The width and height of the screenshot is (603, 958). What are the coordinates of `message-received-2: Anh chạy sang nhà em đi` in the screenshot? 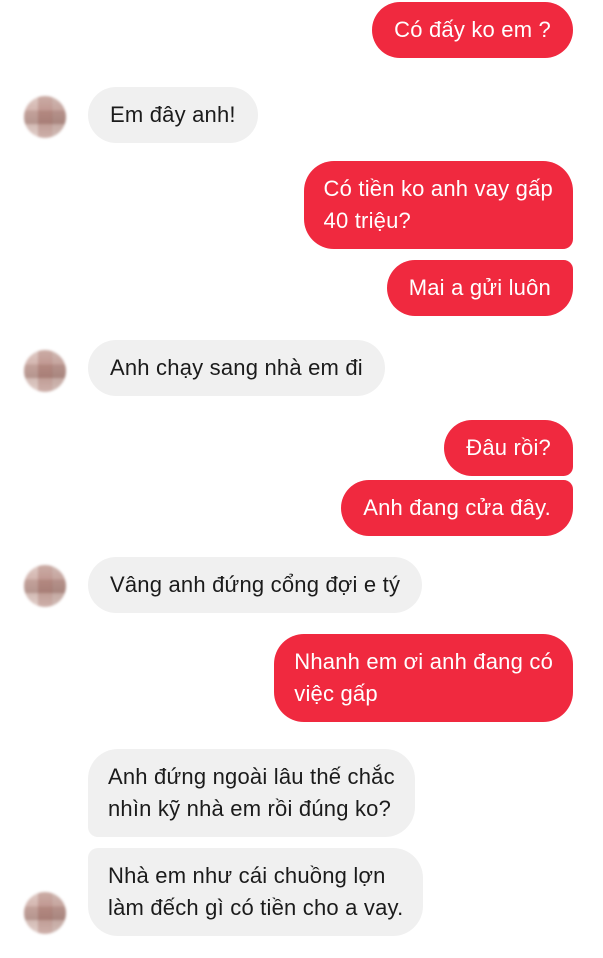 It's located at (236, 368).